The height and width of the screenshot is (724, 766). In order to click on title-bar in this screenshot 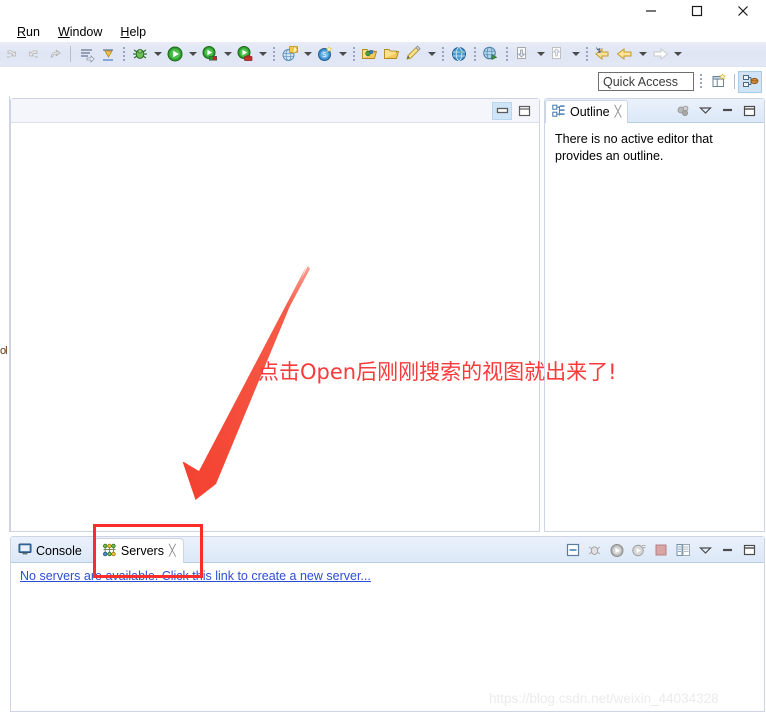, I will do `click(383, 11)`.